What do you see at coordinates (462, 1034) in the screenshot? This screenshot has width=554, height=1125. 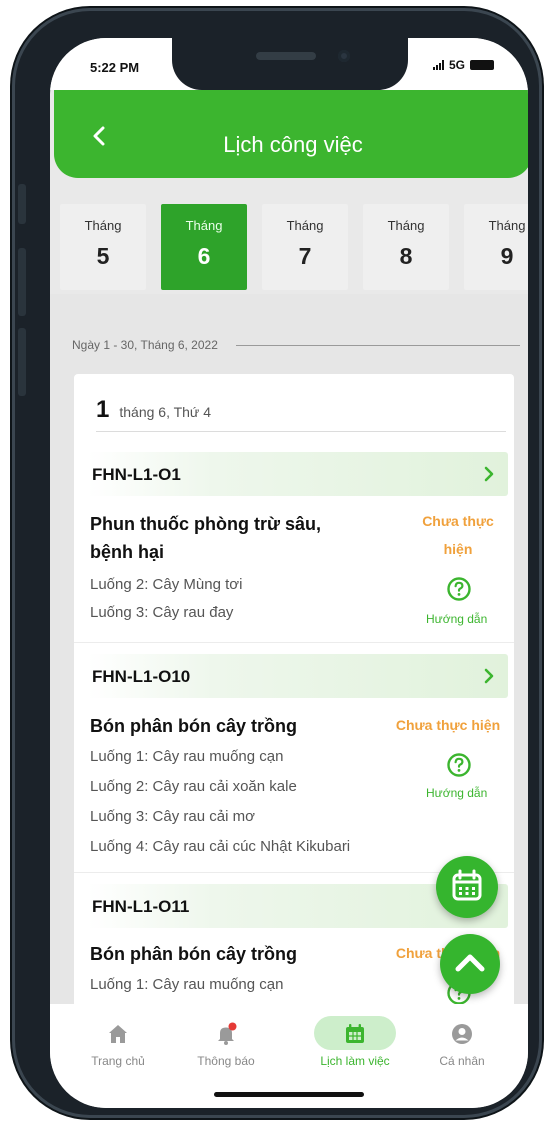 I see `user-icon` at bounding box center [462, 1034].